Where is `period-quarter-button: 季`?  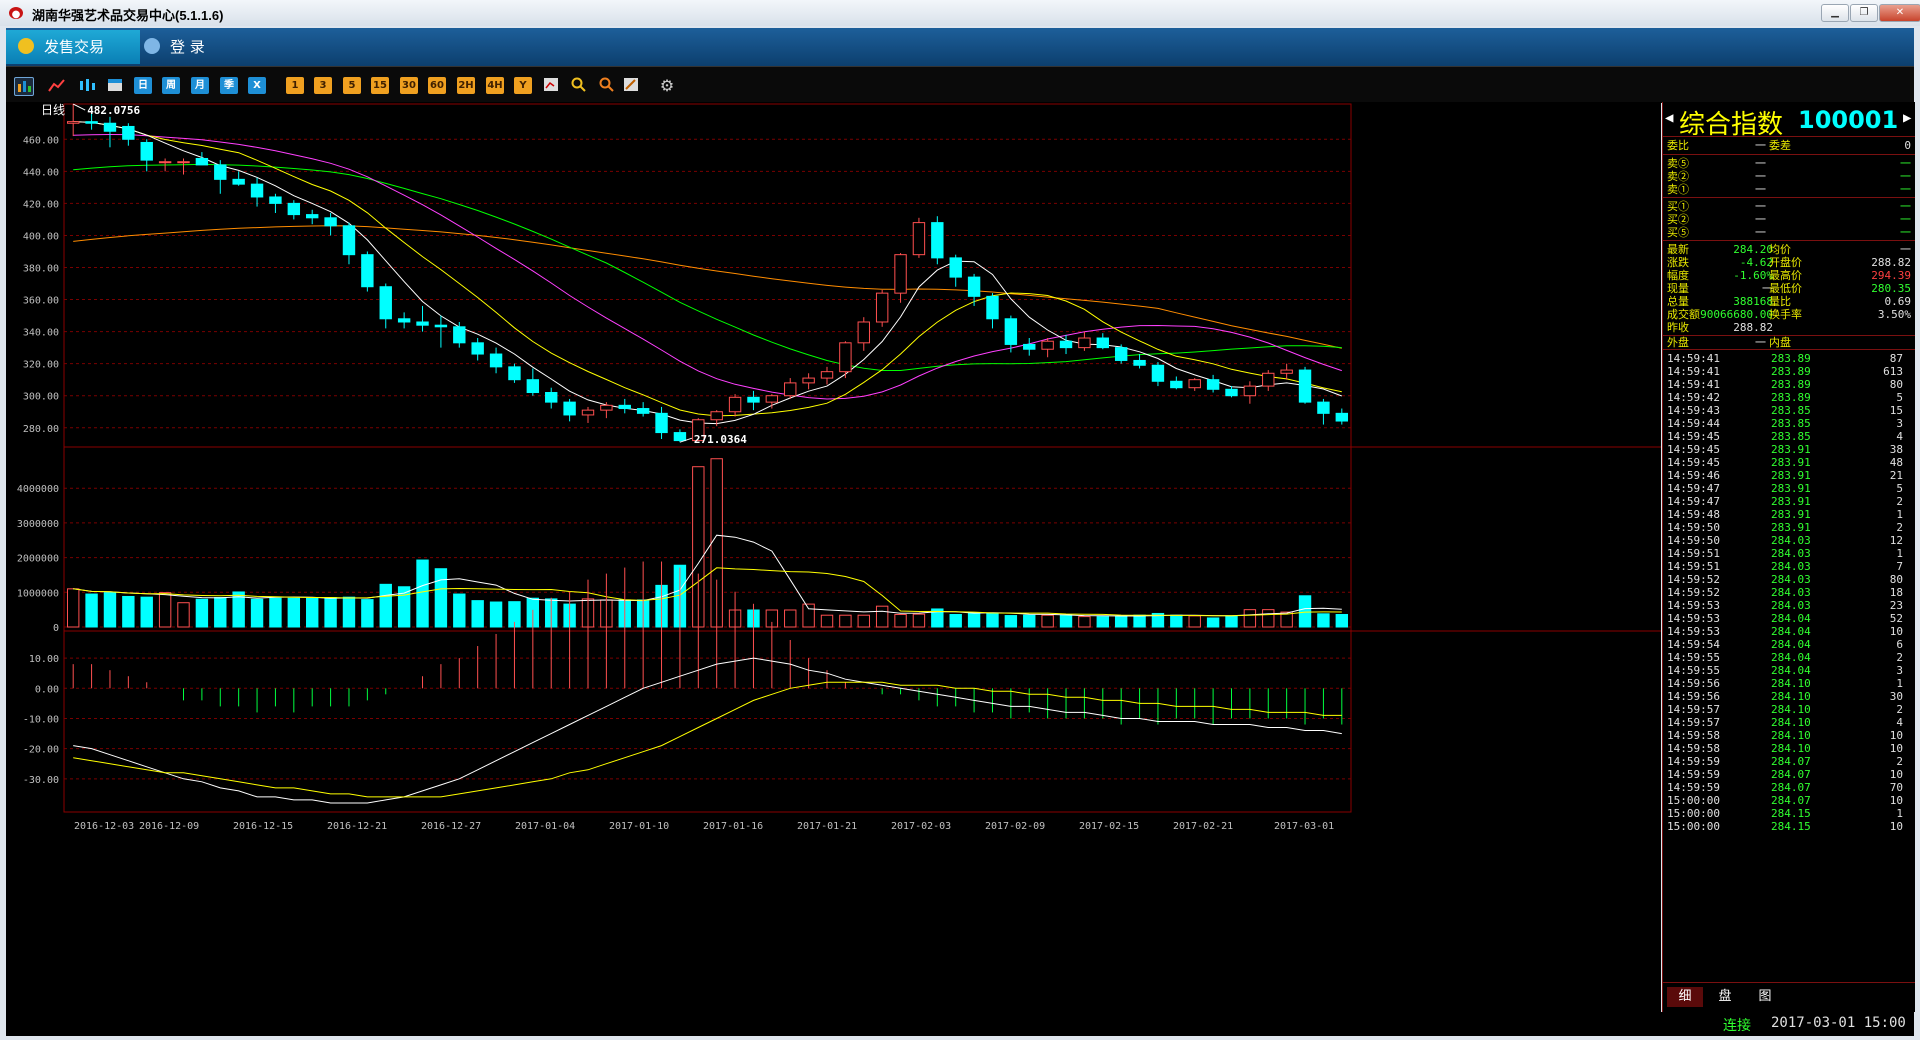 period-quarter-button: 季 is located at coordinates (229, 85).